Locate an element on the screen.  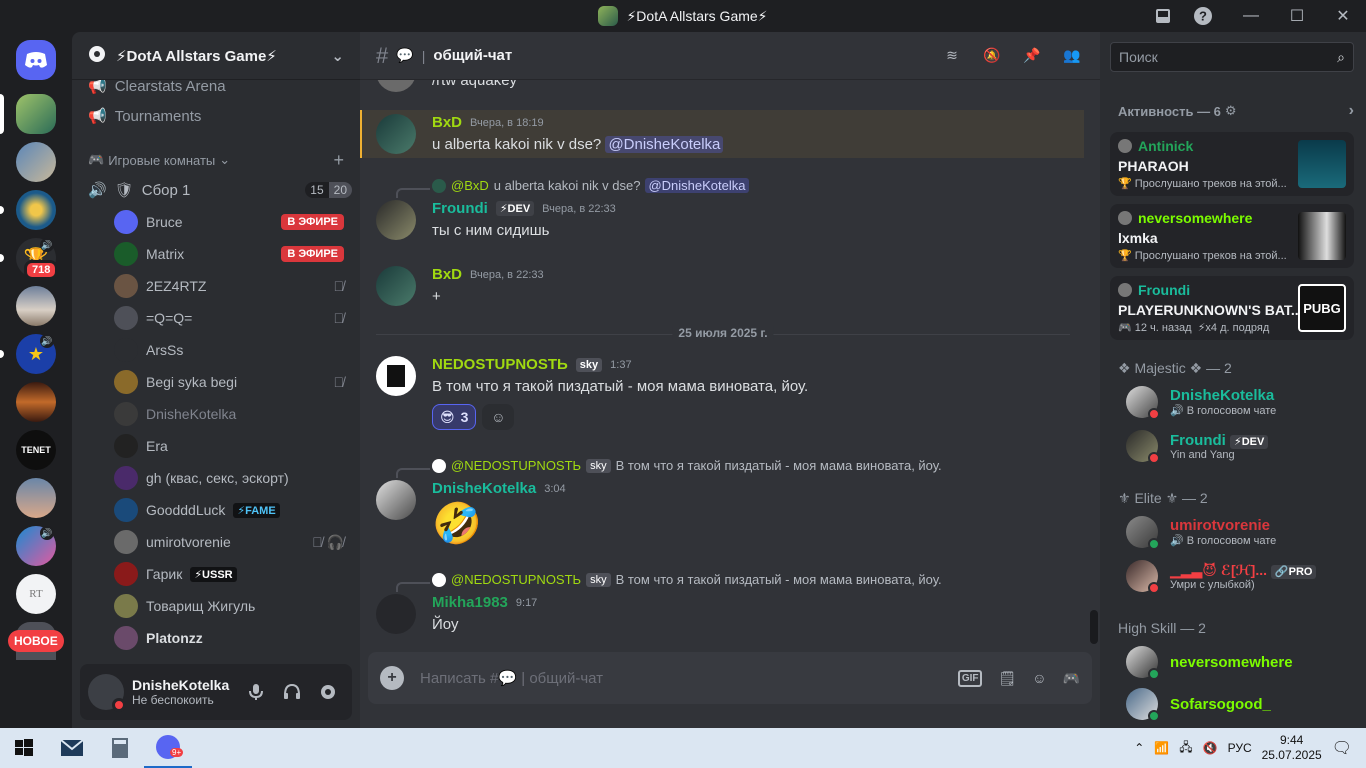
network-icon: 🖧 is located at coordinates (1185, 748).